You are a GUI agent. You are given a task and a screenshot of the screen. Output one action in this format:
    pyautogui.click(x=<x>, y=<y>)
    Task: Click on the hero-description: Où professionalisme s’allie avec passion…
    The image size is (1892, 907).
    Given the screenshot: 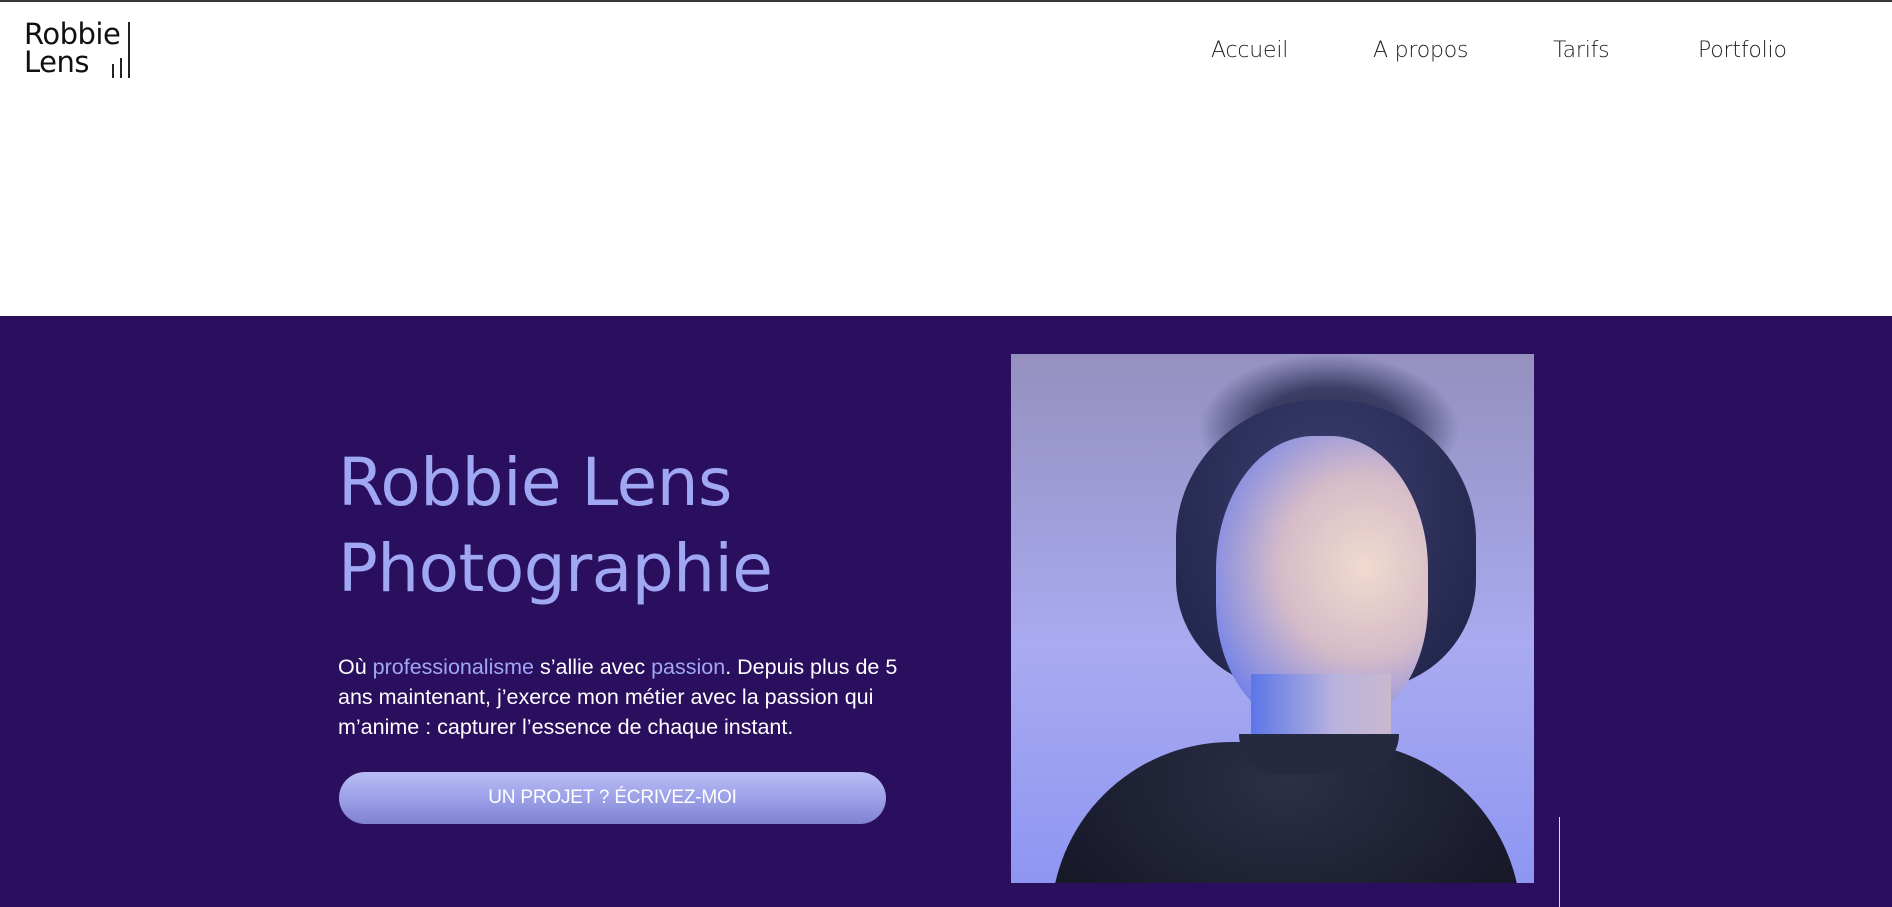 What is the action you would take?
    pyautogui.click(x=618, y=697)
    